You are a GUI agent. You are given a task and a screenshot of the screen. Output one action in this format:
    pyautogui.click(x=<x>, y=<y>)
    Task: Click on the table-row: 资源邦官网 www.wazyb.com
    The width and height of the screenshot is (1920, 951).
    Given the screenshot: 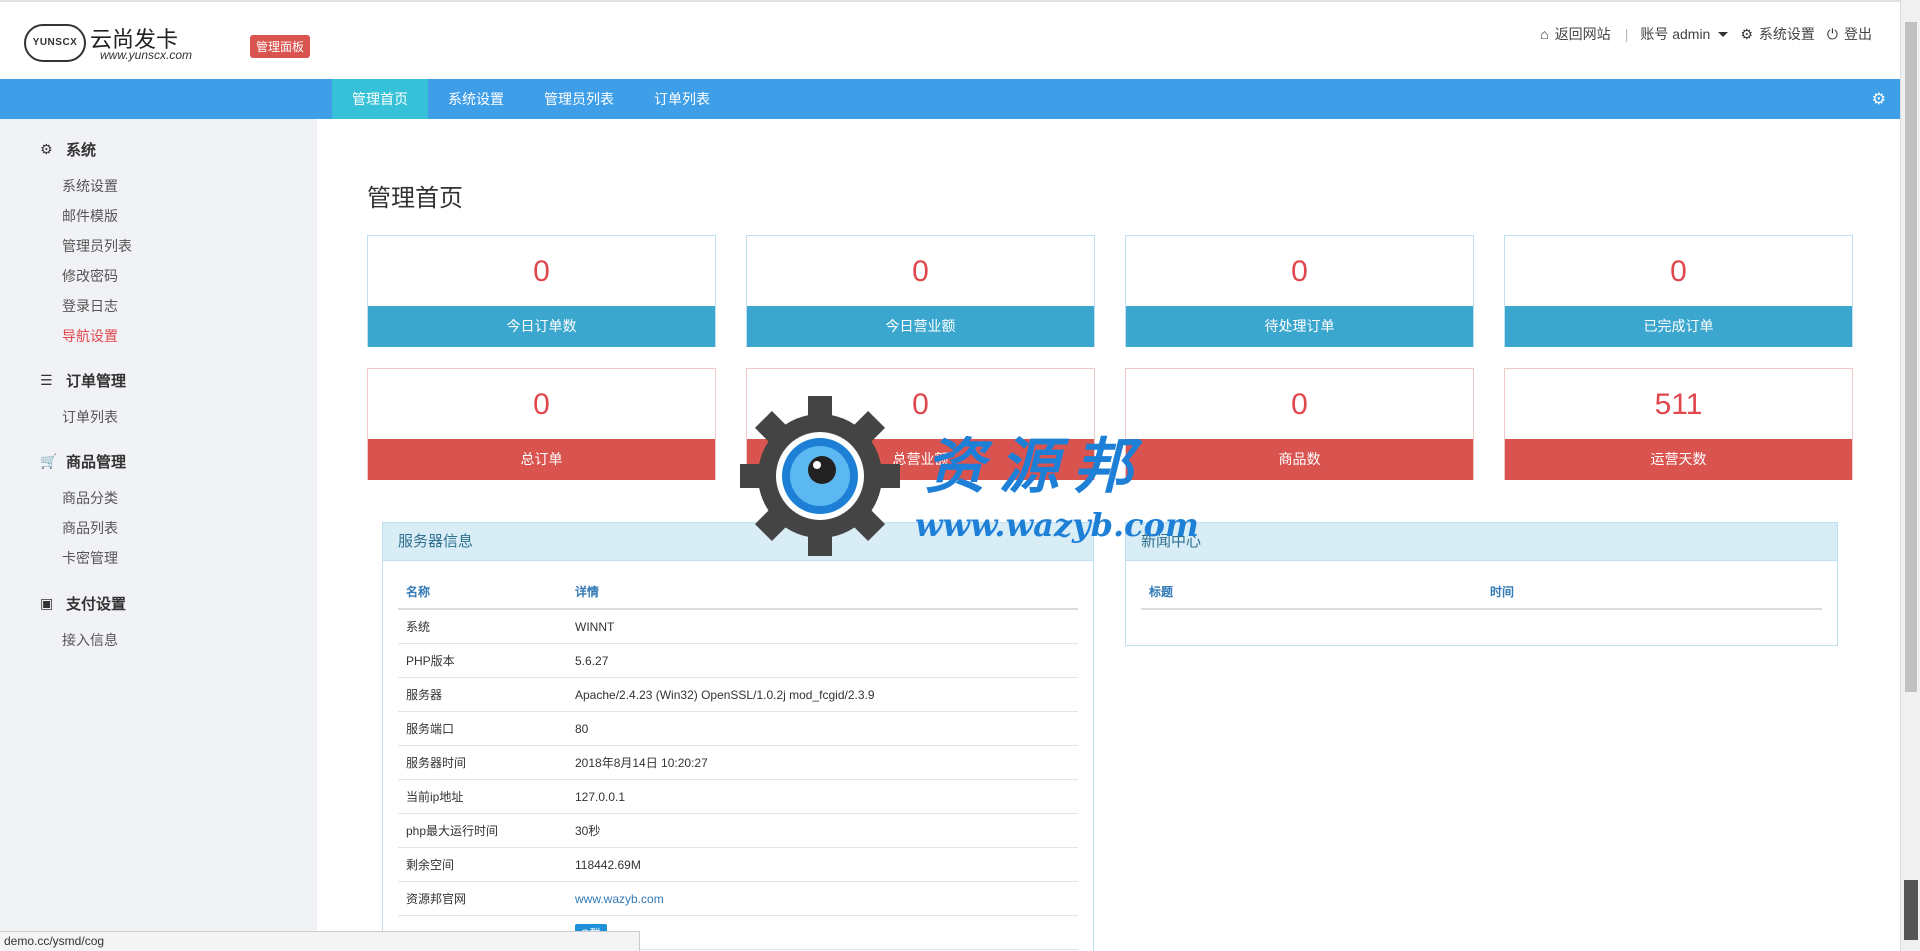 What is the action you would take?
    pyautogui.click(x=738, y=899)
    